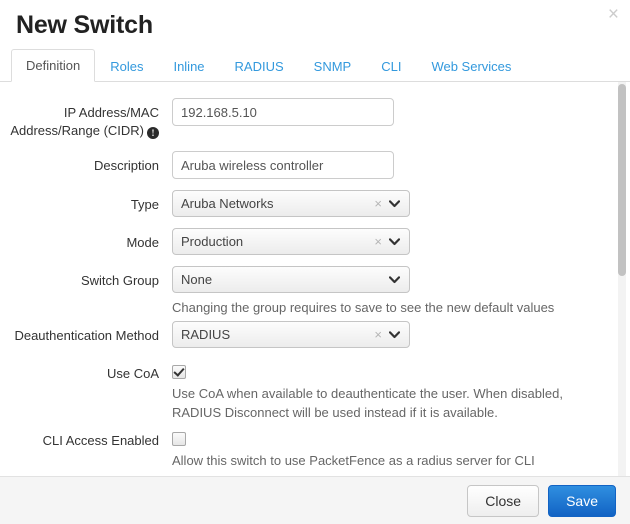 Image resolution: width=630 pixels, height=524 pixels. Describe the element at coordinates (153, 133) in the screenshot. I see `info-icon: !` at that location.